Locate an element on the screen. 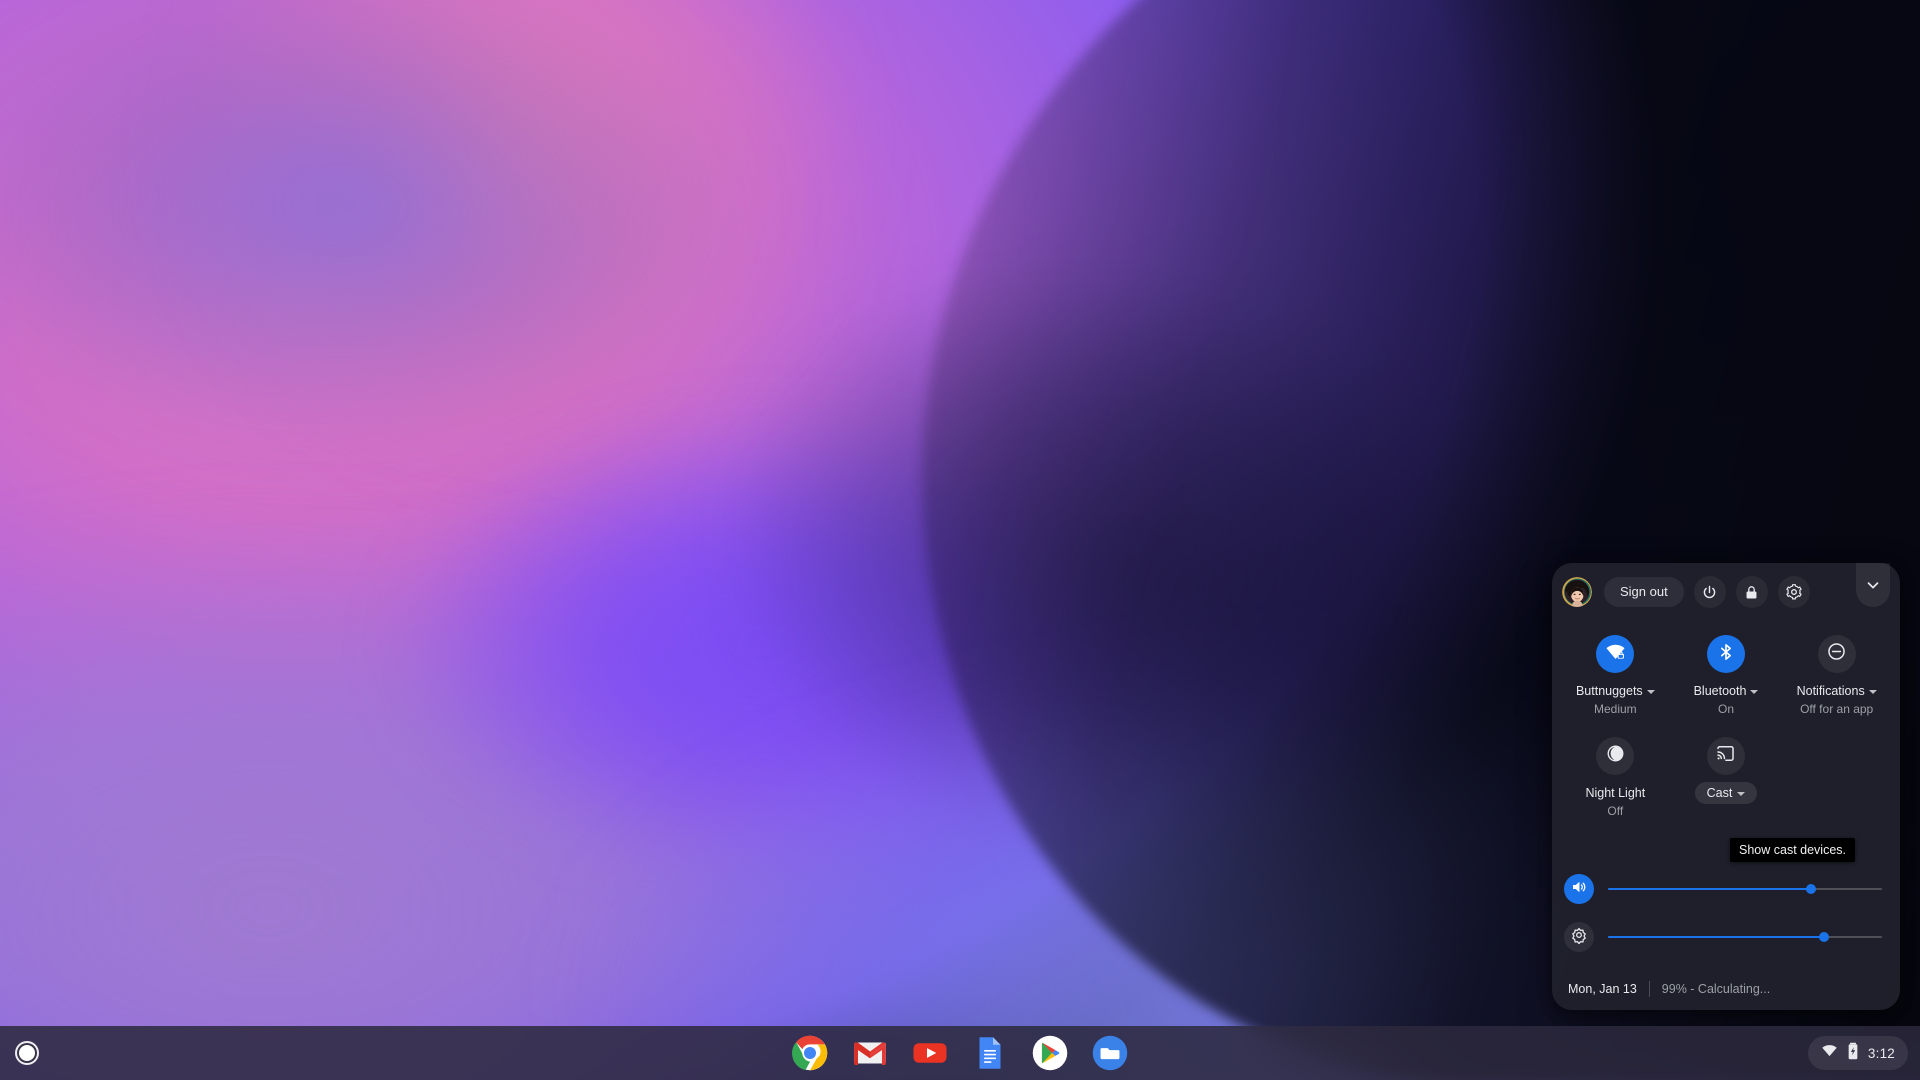 The height and width of the screenshot is (1080, 1920). shelf-item-files is located at coordinates (1110, 1053).